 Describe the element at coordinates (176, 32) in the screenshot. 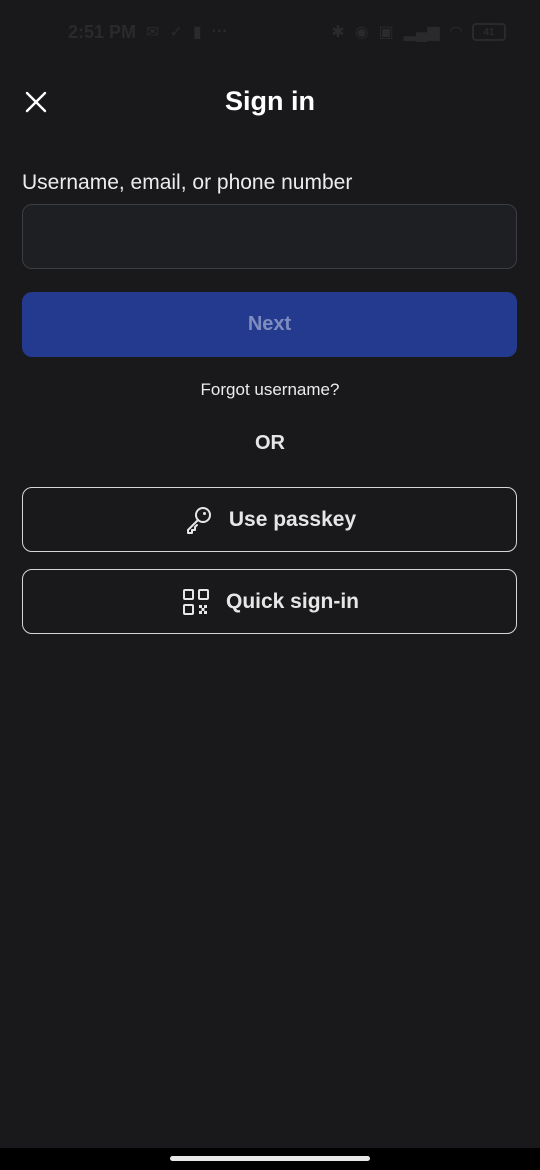

I see `check-icon: ✓` at that location.